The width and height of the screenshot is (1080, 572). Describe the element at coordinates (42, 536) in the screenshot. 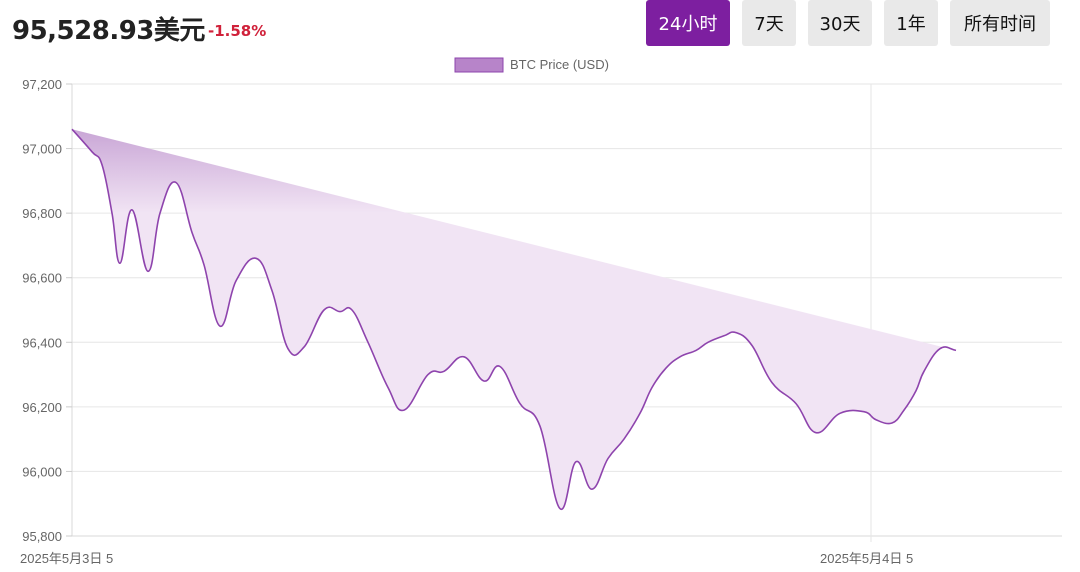

I see `y-tick-label: 95,800` at that location.